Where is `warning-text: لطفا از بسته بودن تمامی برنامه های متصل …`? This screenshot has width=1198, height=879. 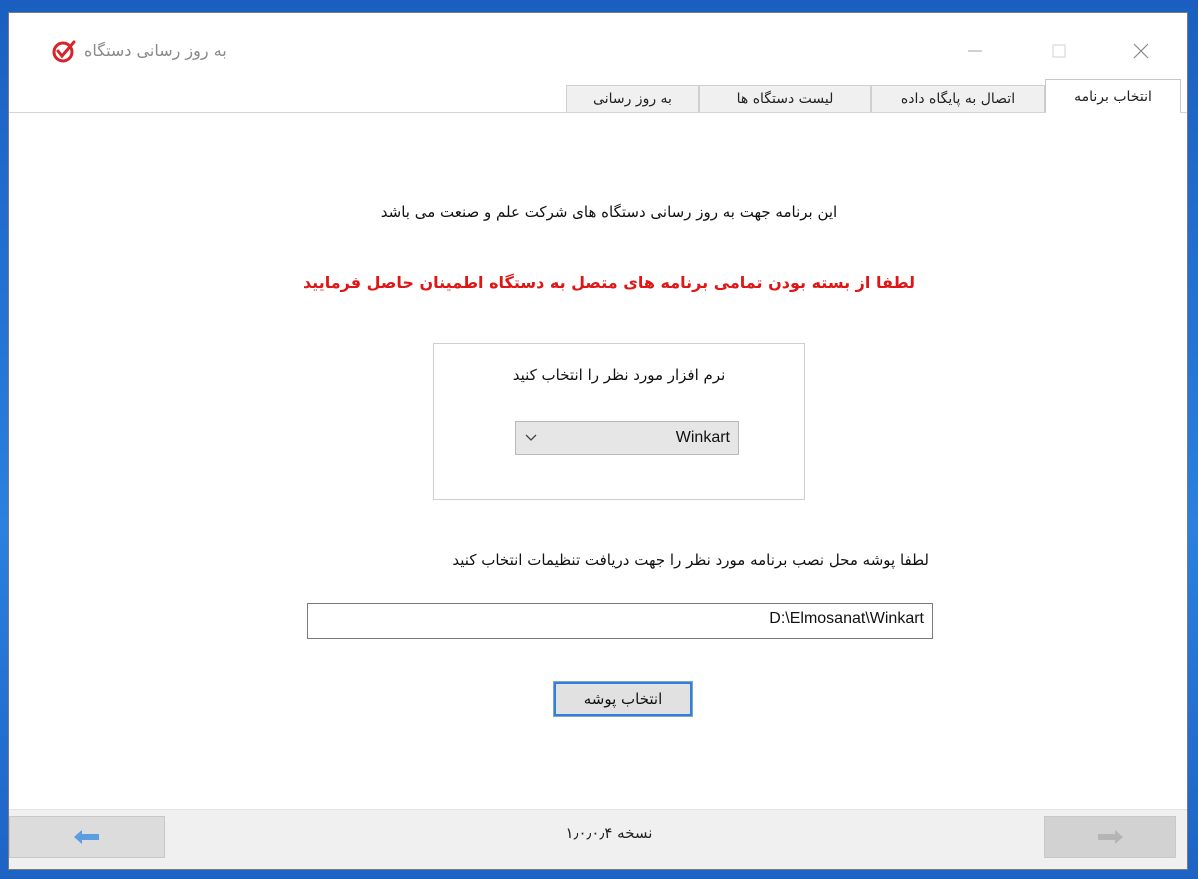 warning-text: لطفا از بسته بودن تمامی برنامه های متصل … is located at coordinates (609, 282).